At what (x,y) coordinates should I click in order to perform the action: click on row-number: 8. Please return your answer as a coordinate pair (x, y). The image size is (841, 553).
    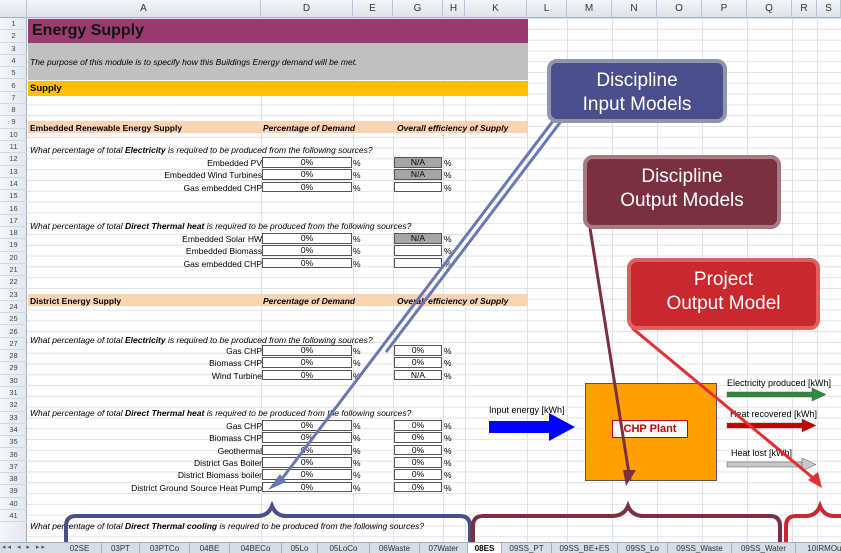
    Looking at the image, I should click on (13, 110).